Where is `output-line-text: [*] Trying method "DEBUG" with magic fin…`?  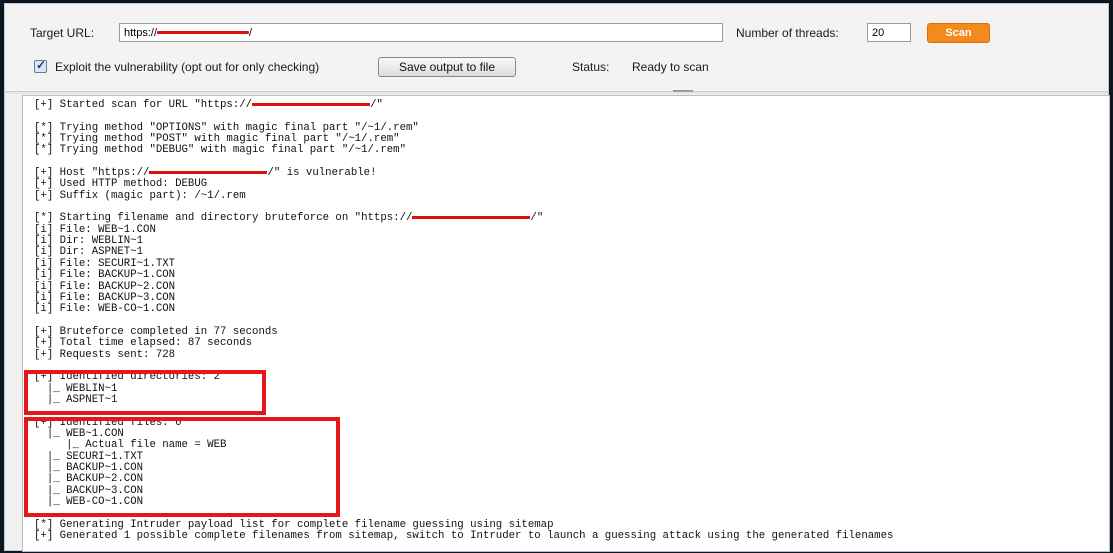 output-line-text: [*] Trying method "DEBUG" with magic fin… is located at coordinates (220, 150).